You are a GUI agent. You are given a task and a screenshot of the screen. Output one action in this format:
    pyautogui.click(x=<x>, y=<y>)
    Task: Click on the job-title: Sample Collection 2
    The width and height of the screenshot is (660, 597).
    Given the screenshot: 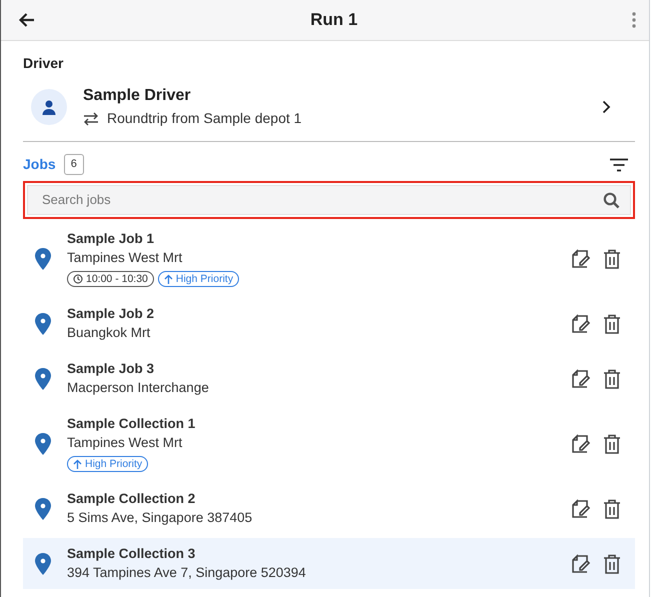 What is the action you would take?
    pyautogui.click(x=131, y=499)
    